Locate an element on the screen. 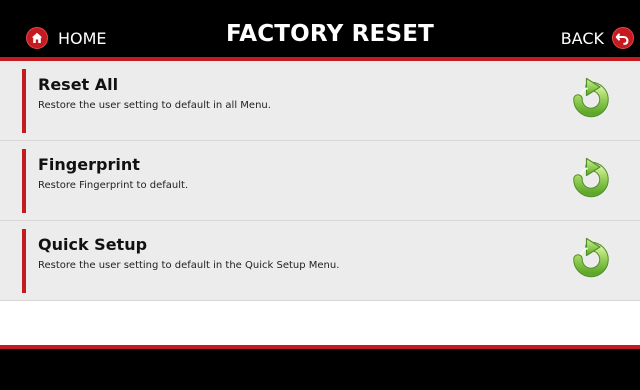  back-button: BACK is located at coordinates (597, 38).